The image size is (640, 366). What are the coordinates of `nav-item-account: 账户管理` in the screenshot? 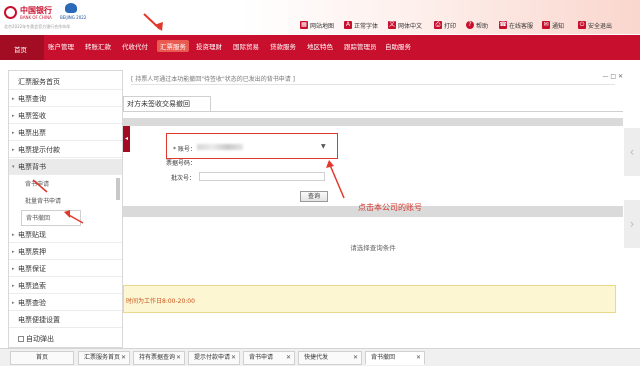 It's located at (61, 46).